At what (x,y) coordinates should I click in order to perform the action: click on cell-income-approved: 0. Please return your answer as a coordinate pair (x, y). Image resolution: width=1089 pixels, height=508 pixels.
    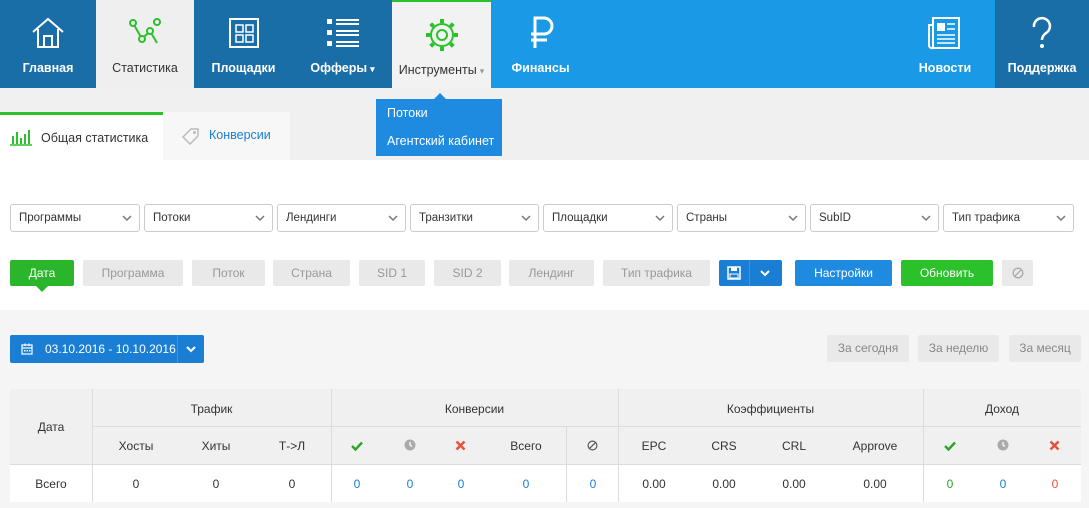
    Looking at the image, I should click on (950, 484).